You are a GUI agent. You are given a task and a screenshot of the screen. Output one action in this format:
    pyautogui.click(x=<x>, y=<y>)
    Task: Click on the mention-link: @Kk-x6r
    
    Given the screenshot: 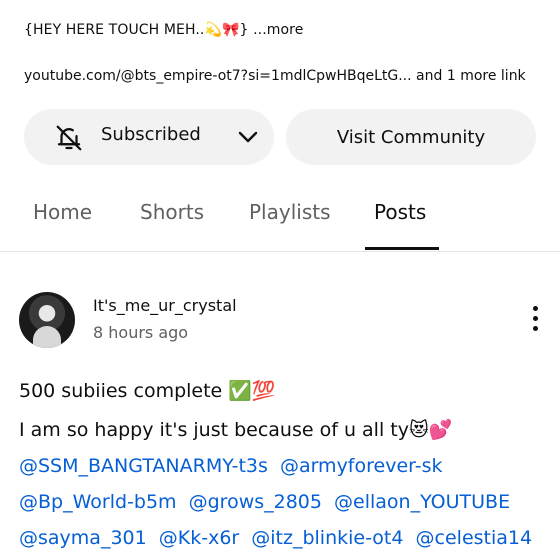 What is the action you would take?
    pyautogui.click(x=199, y=538)
    